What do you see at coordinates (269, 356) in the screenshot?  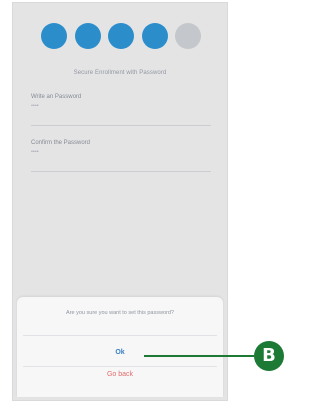 I see `callout-badge: B` at bounding box center [269, 356].